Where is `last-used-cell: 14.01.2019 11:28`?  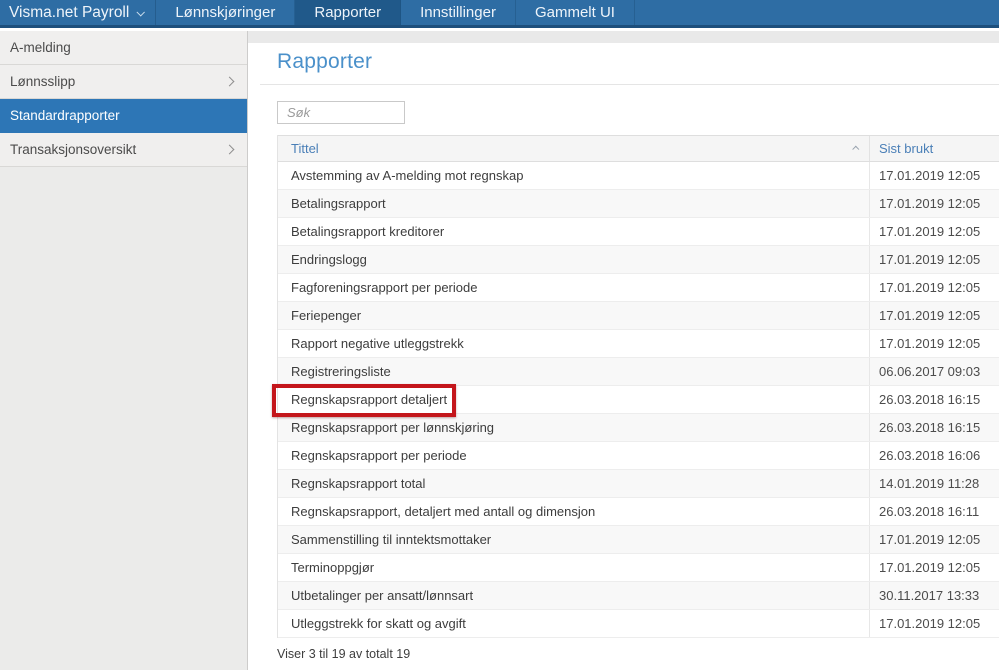 last-used-cell: 14.01.2019 11:28 is located at coordinates (934, 483).